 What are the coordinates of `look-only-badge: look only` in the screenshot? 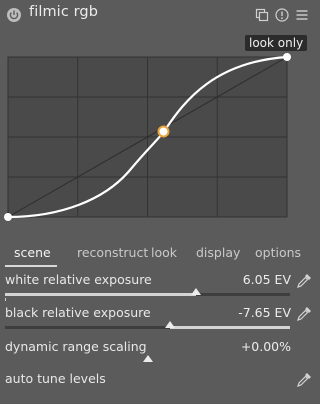 It's located at (276, 43).